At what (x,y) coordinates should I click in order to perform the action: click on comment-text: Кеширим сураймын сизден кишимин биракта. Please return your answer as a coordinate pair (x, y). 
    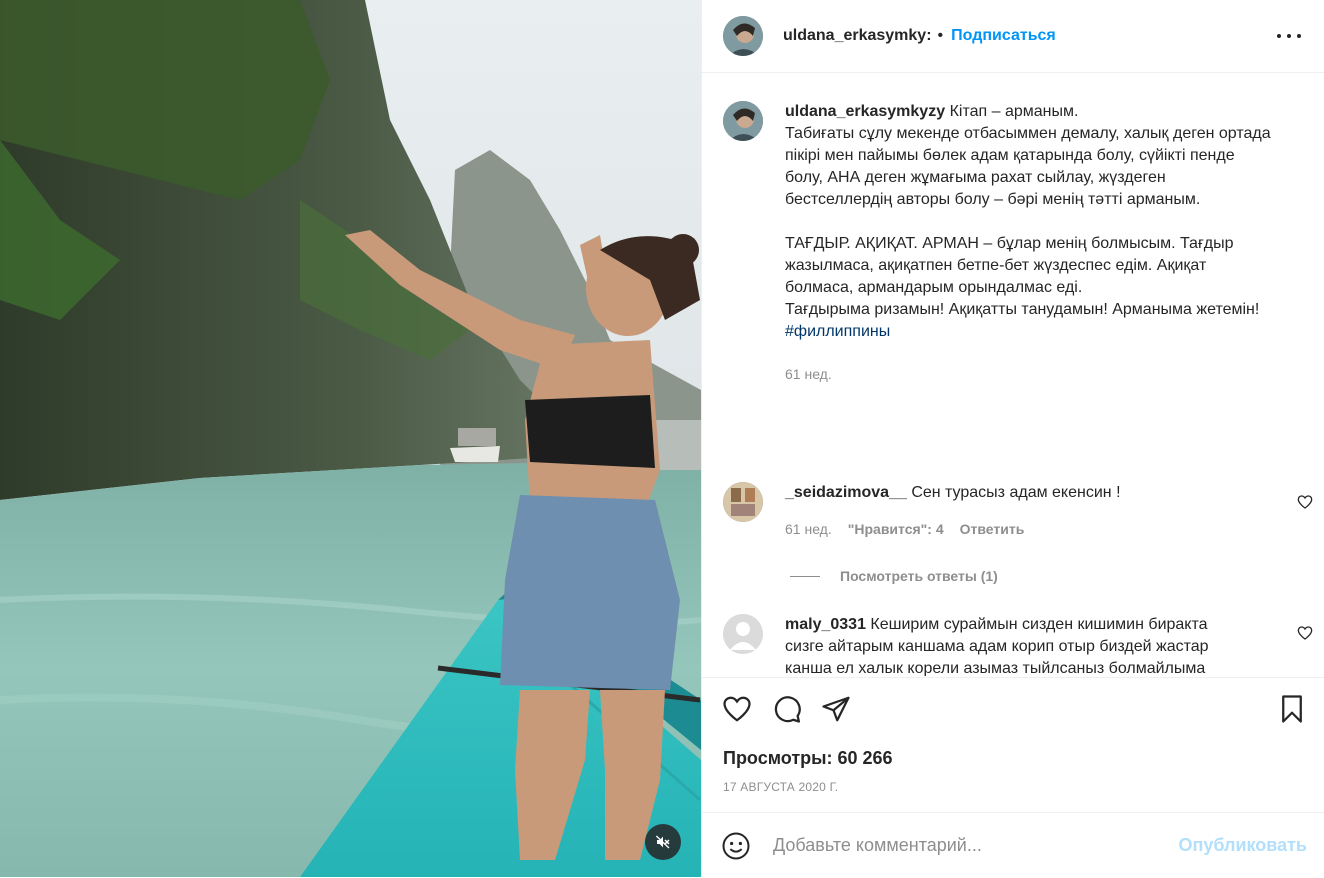
    Looking at the image, I should click on (1039, 624).